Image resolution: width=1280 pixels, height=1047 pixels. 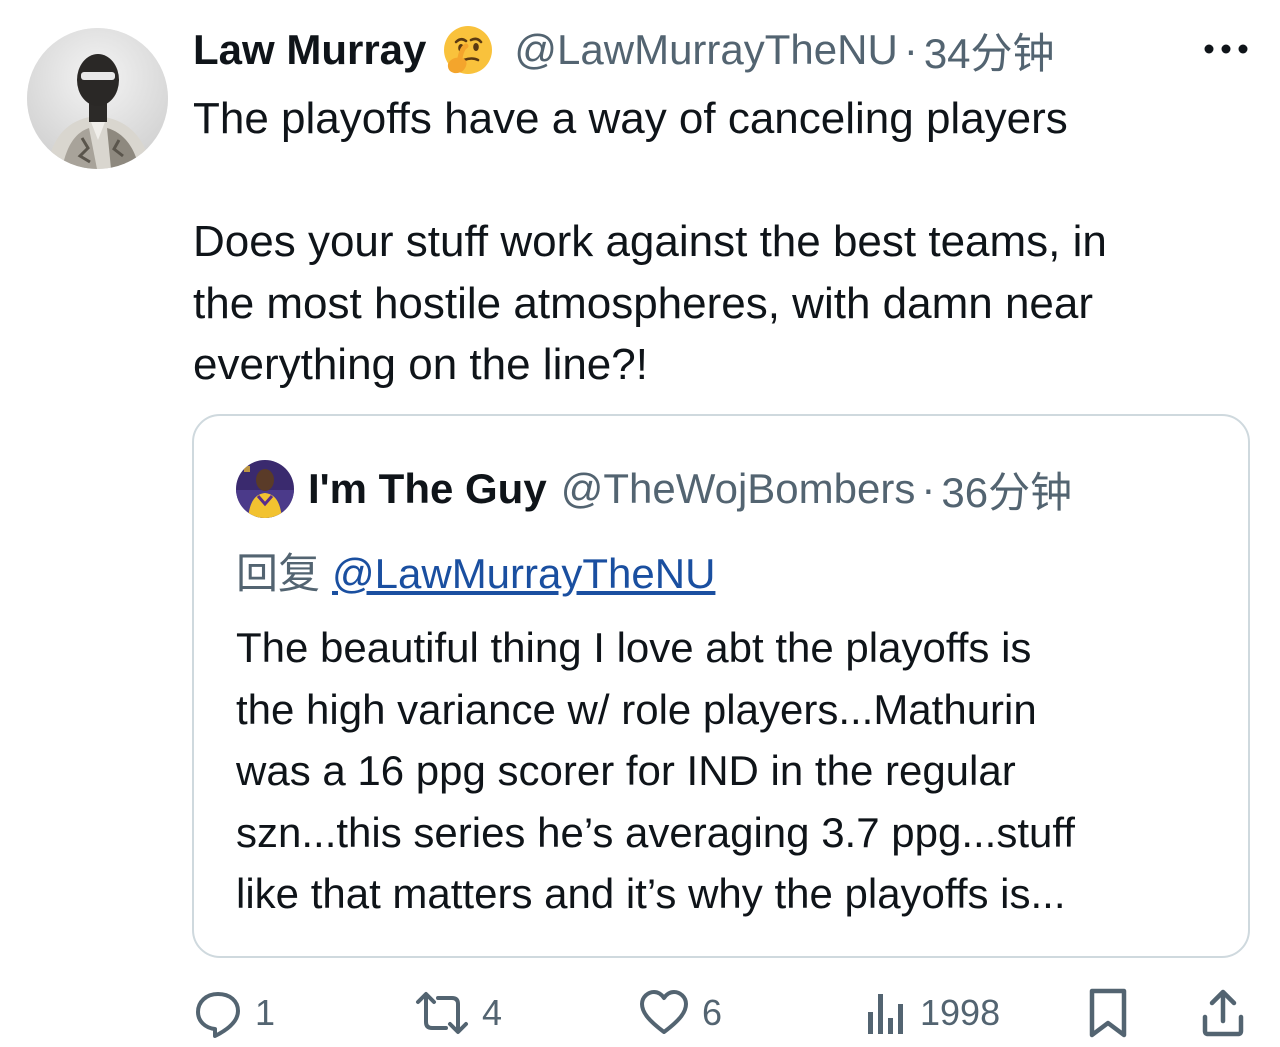 What do you see at coordinates (278, 573) in the screenshot?
I see `reply-prefix: 回复` at bounding box center [278, 573].